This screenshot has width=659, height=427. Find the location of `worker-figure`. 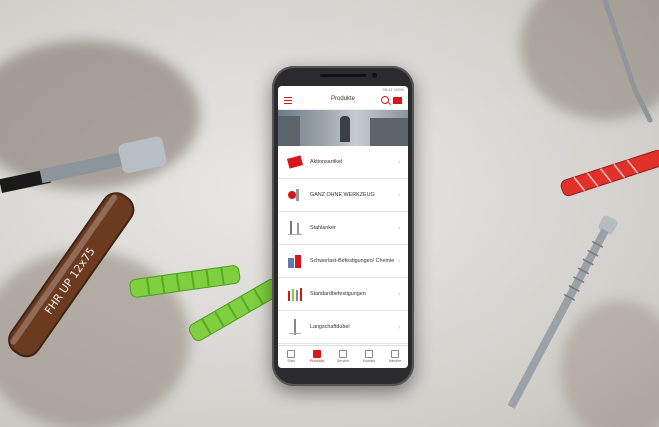

worker-figure is located at coordinates (345, 129).